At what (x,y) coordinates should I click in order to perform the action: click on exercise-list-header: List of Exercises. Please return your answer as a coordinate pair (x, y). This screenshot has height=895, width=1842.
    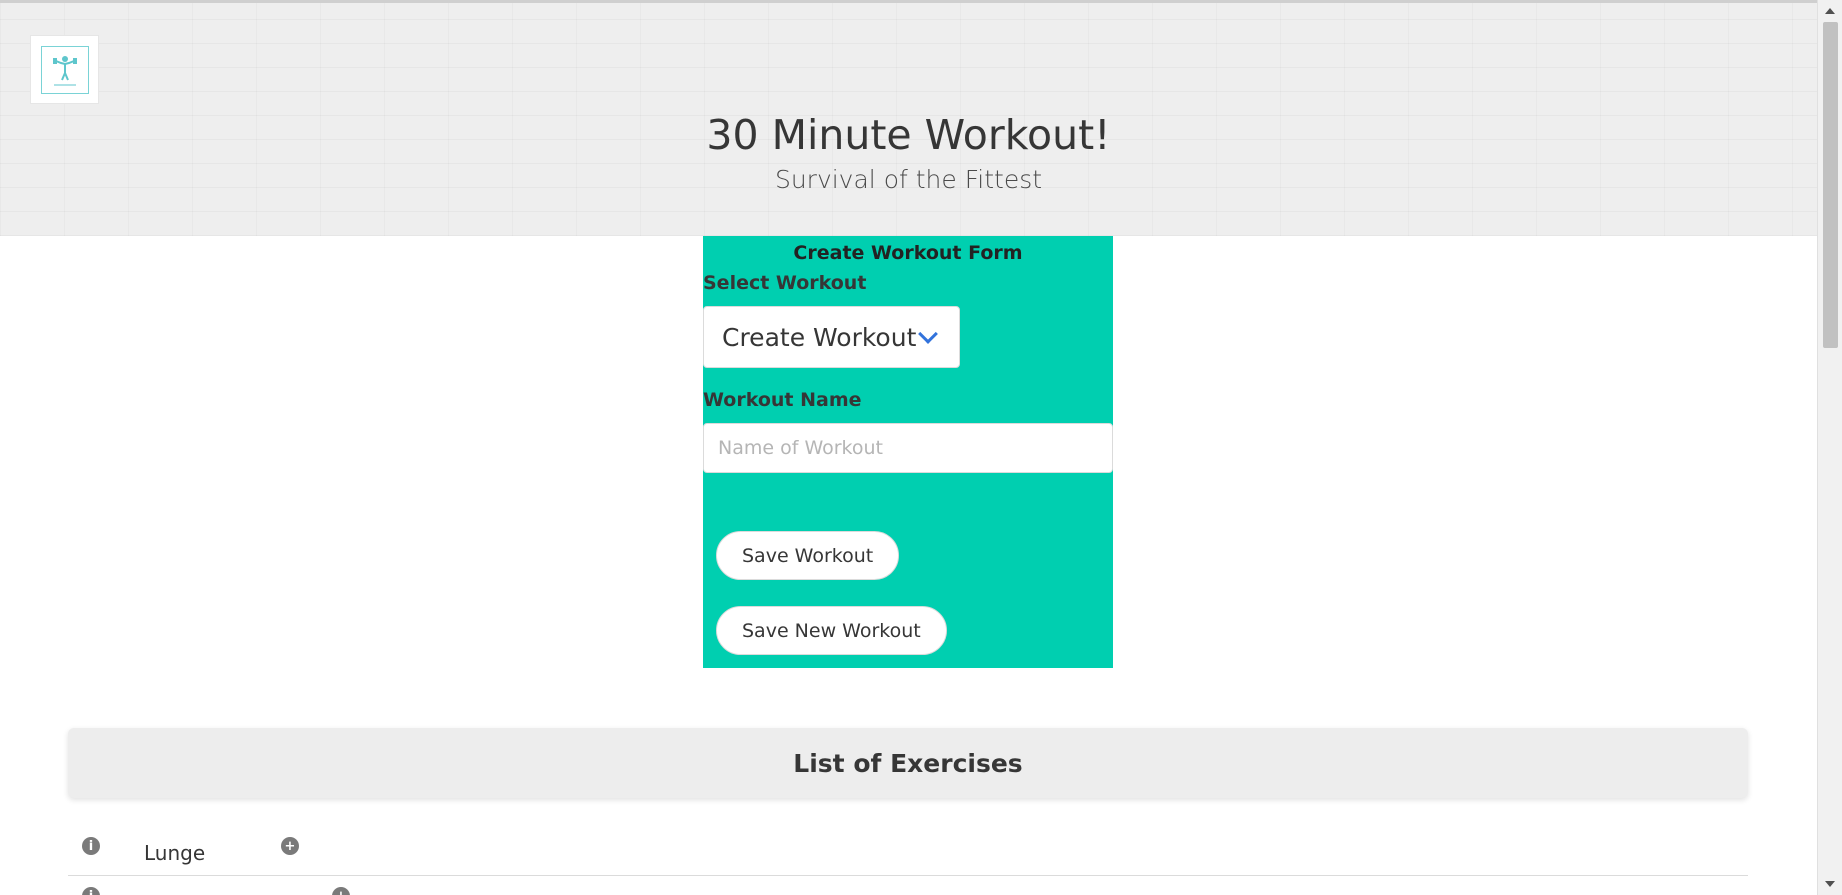
    Looking at the image, I should click on (908, 763).